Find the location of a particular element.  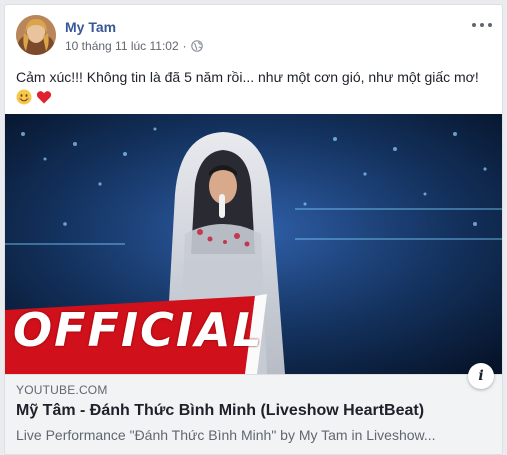

author-name: My Tam is located at coordinates (90, 27).